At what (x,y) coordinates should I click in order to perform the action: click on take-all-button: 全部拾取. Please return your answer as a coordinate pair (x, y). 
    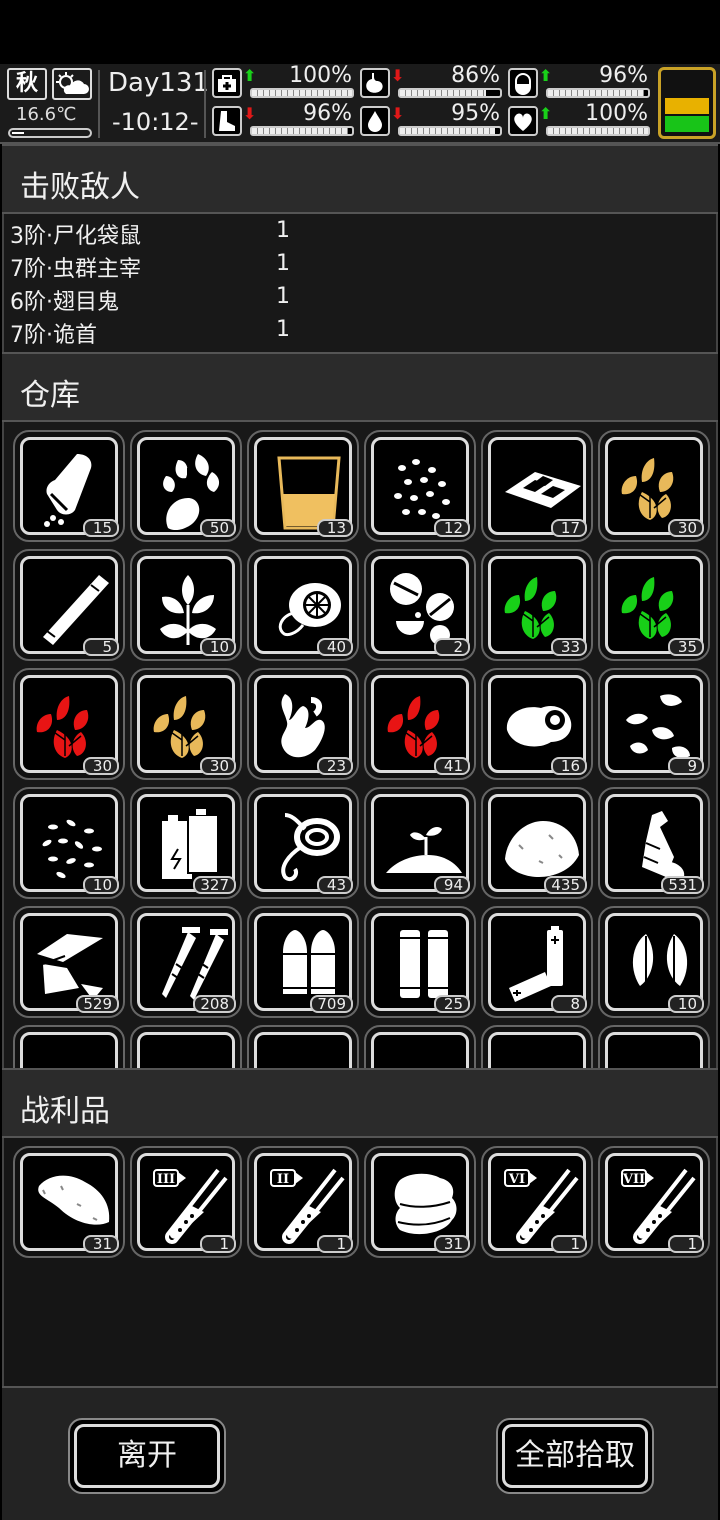
    Looking at the image, I should click on (575, 1456).